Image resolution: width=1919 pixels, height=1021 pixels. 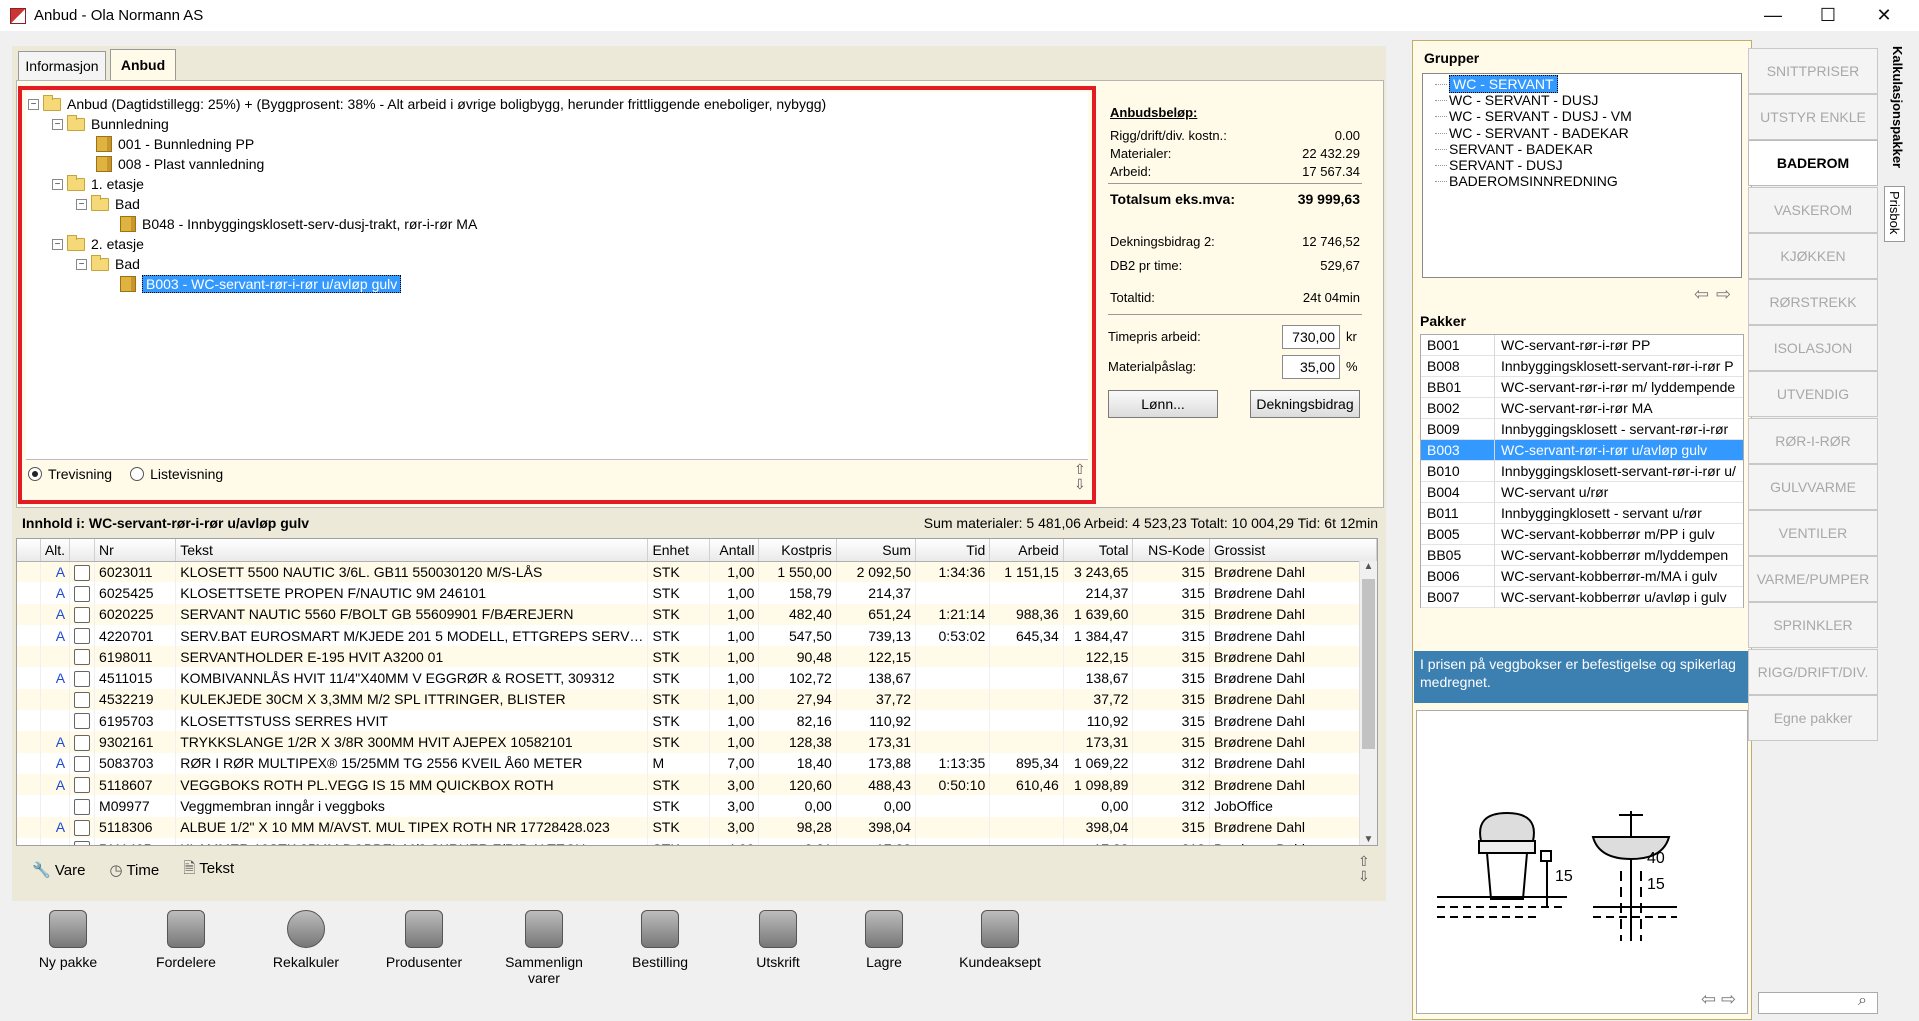 What do you see at coordinates (1171, 550) in the screenshot?
I see `col-header-ns-kode: NS-Kode` at bounding box center [1171, 550].